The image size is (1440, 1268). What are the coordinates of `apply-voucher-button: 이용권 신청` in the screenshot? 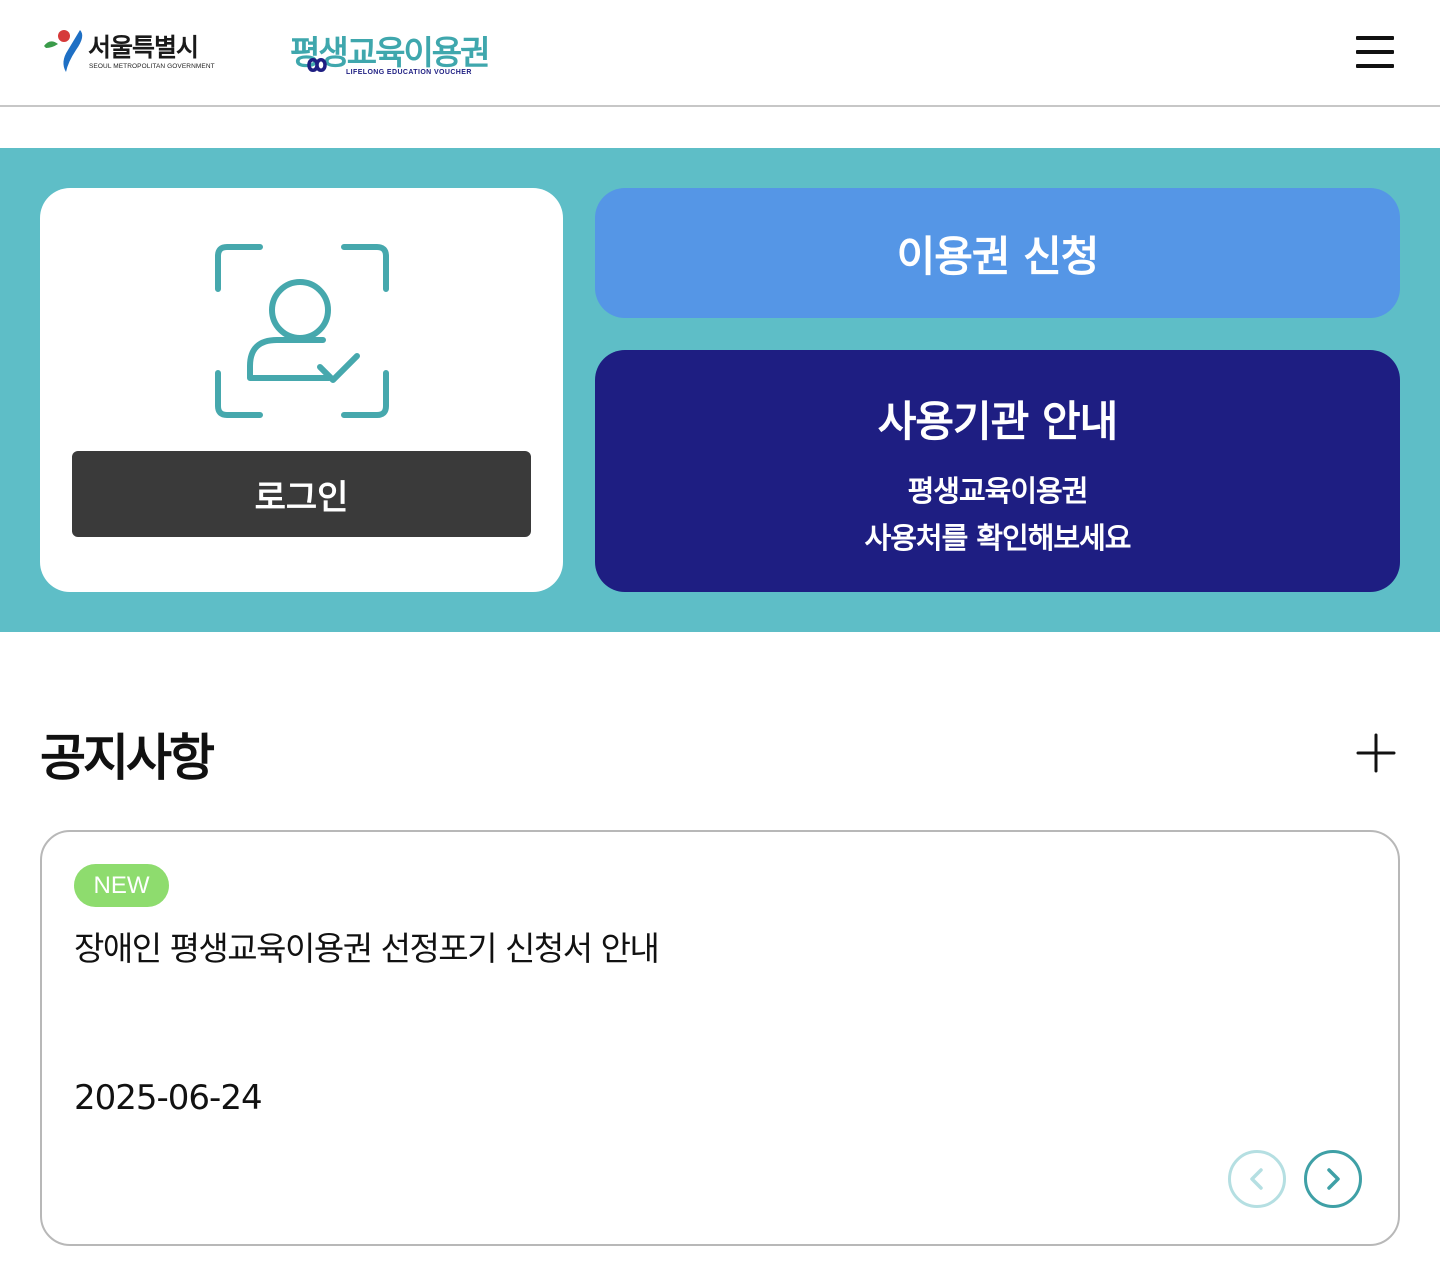 It's located at (997, 253).